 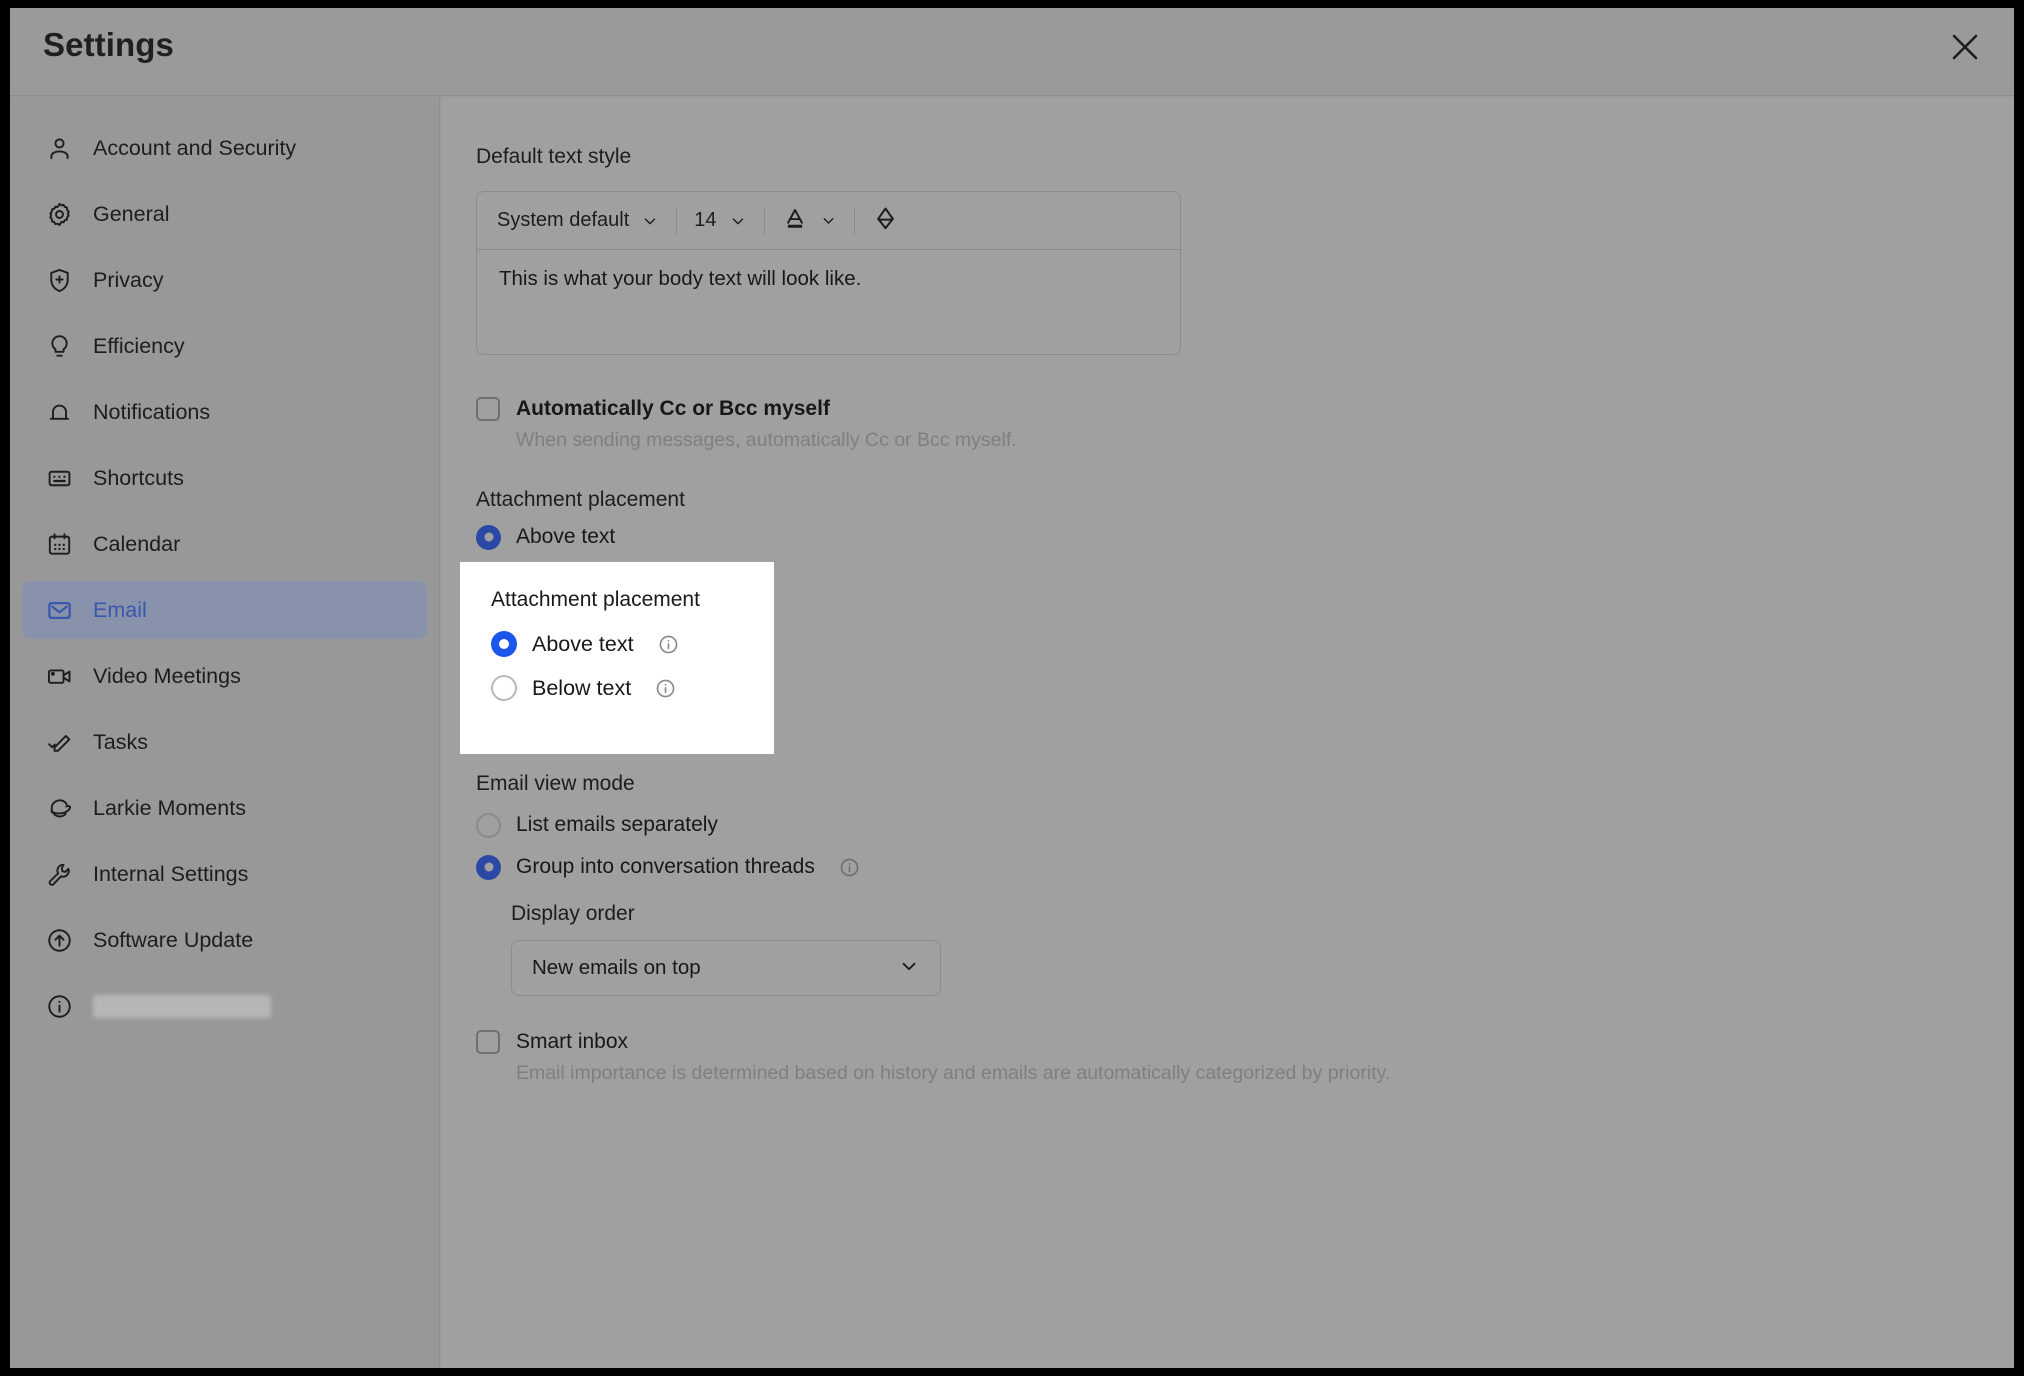 What do you see at coordinates (139, 345) in the screenshot?
I see `sidebar-item-label: Efficiency` at bounding box center [139, 345].